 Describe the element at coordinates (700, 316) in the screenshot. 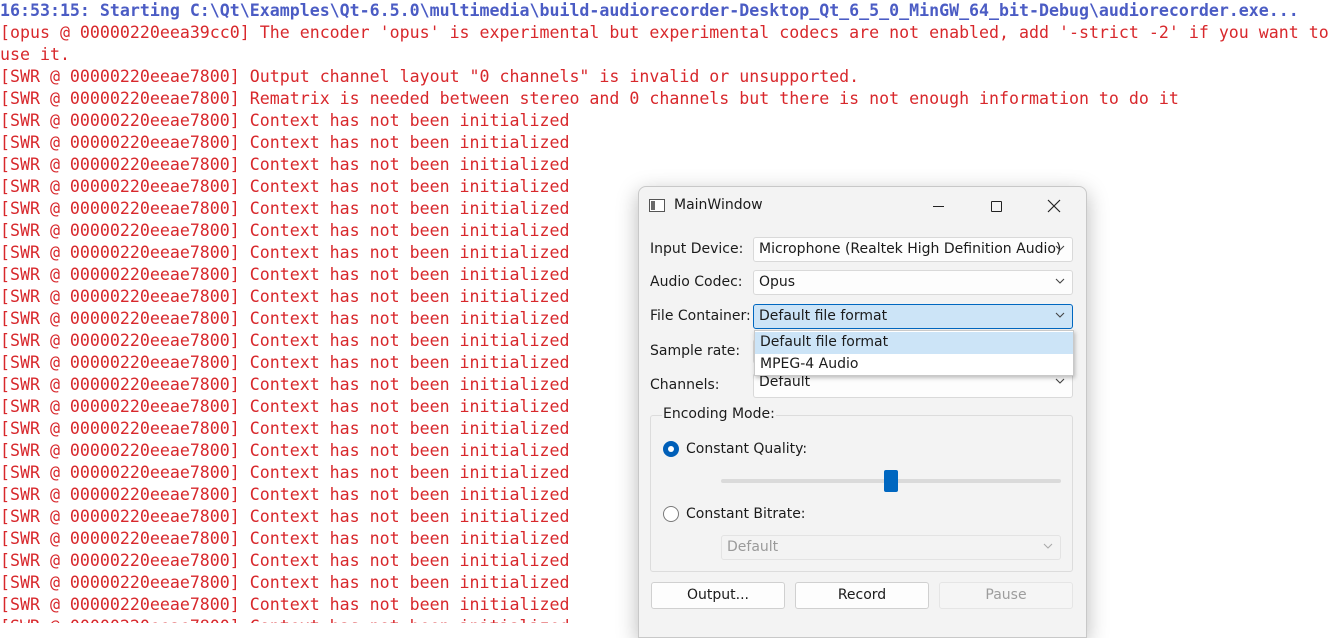

I see `file-container-label: File Container:` at that location.